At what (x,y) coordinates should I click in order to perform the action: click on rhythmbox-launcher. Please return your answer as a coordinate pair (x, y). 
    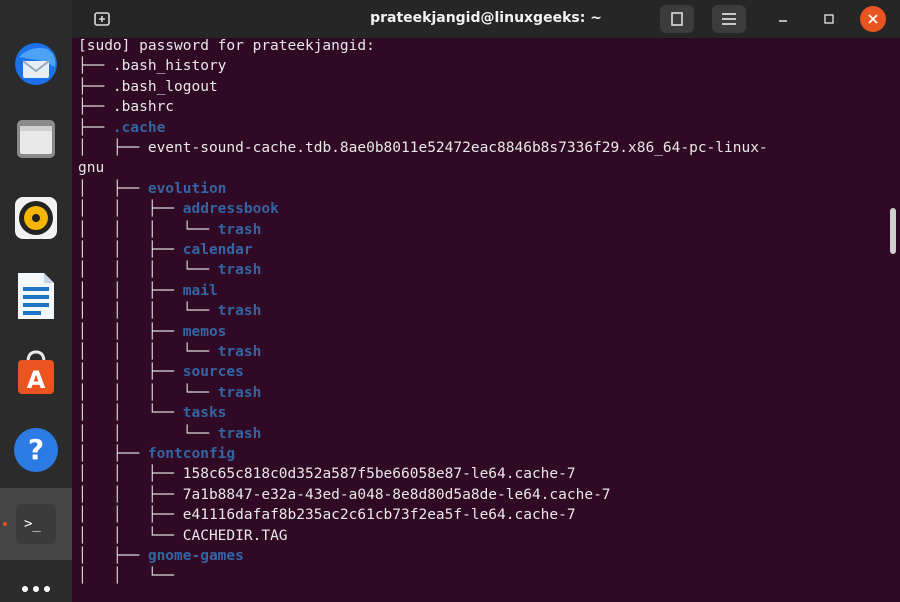
    Looking at the image, I should click on (36, 218).